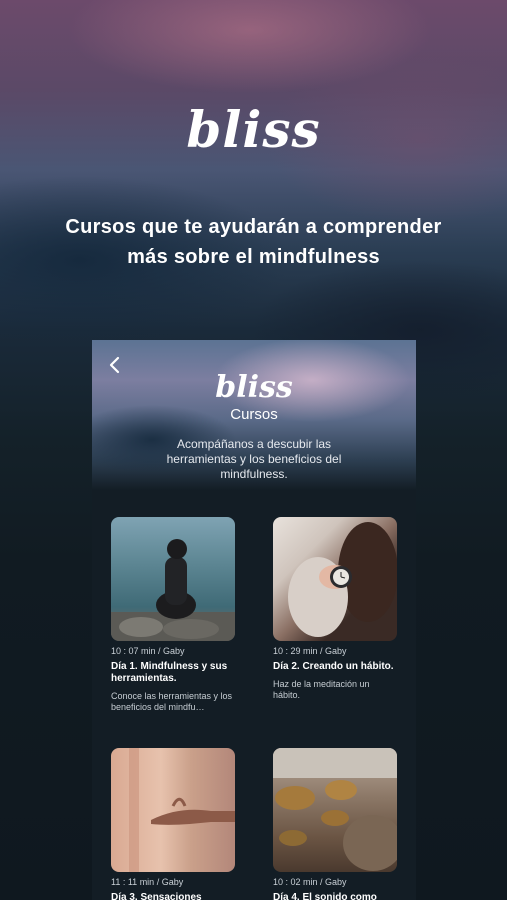  I want to click on course-meta: 10 : 02 min / Gaby, so click(310, 882).